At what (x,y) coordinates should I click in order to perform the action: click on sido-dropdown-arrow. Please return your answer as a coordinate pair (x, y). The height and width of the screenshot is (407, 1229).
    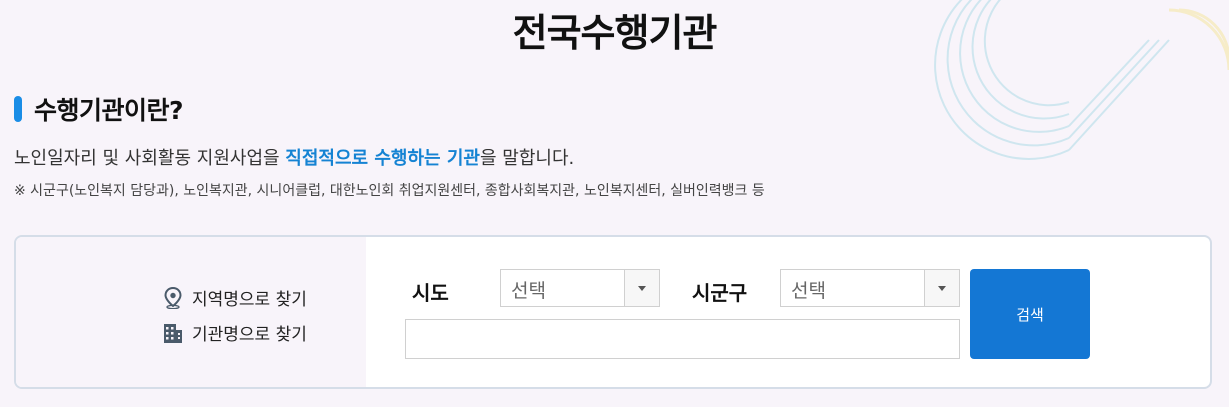
    Looking at the image, I should click on (641, 288).